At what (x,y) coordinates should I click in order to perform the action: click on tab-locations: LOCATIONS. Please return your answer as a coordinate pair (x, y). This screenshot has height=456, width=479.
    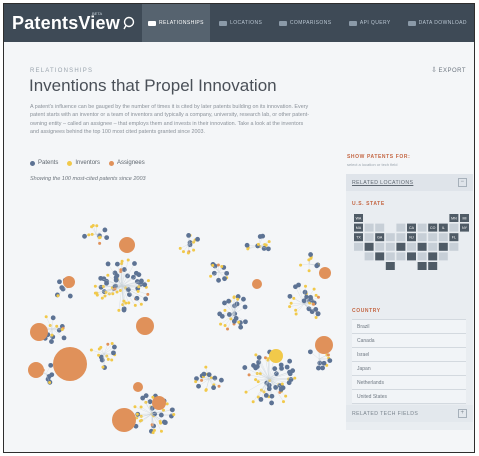
    Looking at the image, I should click on (241, 23).